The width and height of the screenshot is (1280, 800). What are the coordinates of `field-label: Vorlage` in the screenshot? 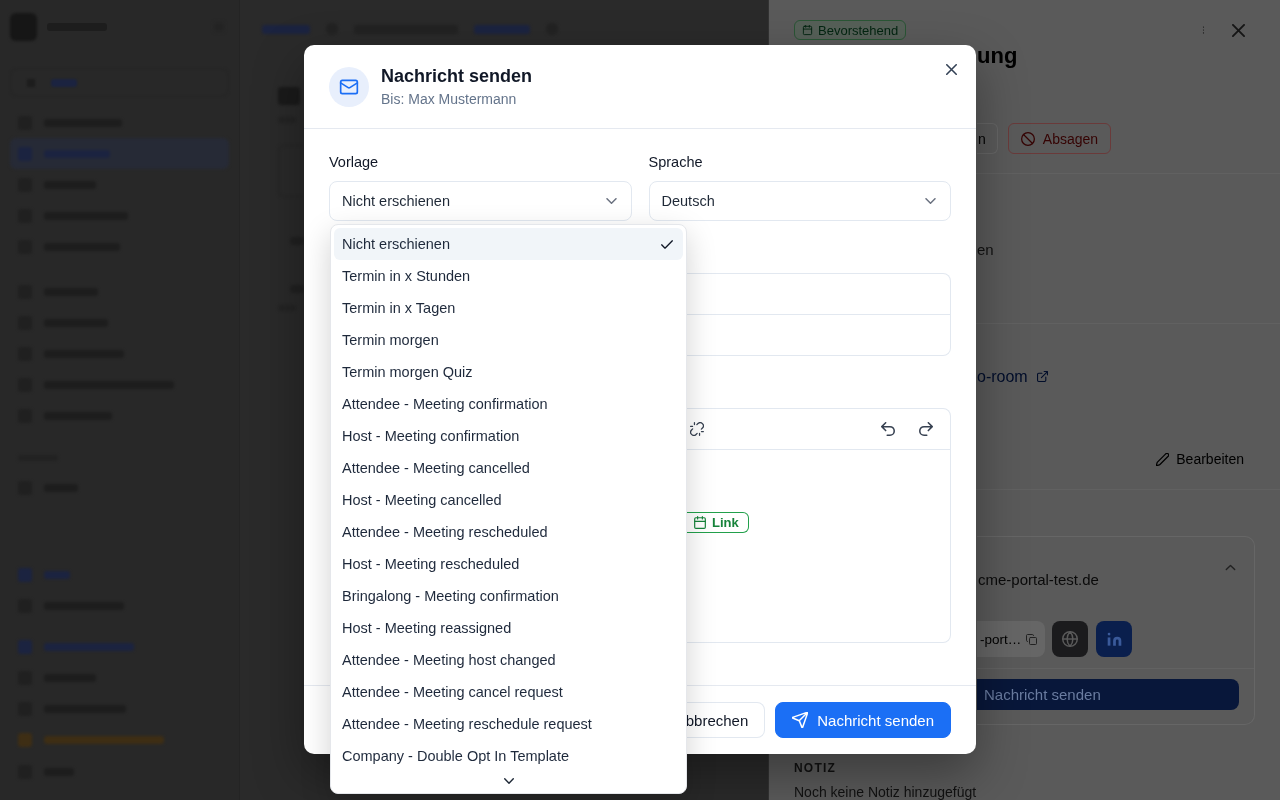 It's located at (354, 162).